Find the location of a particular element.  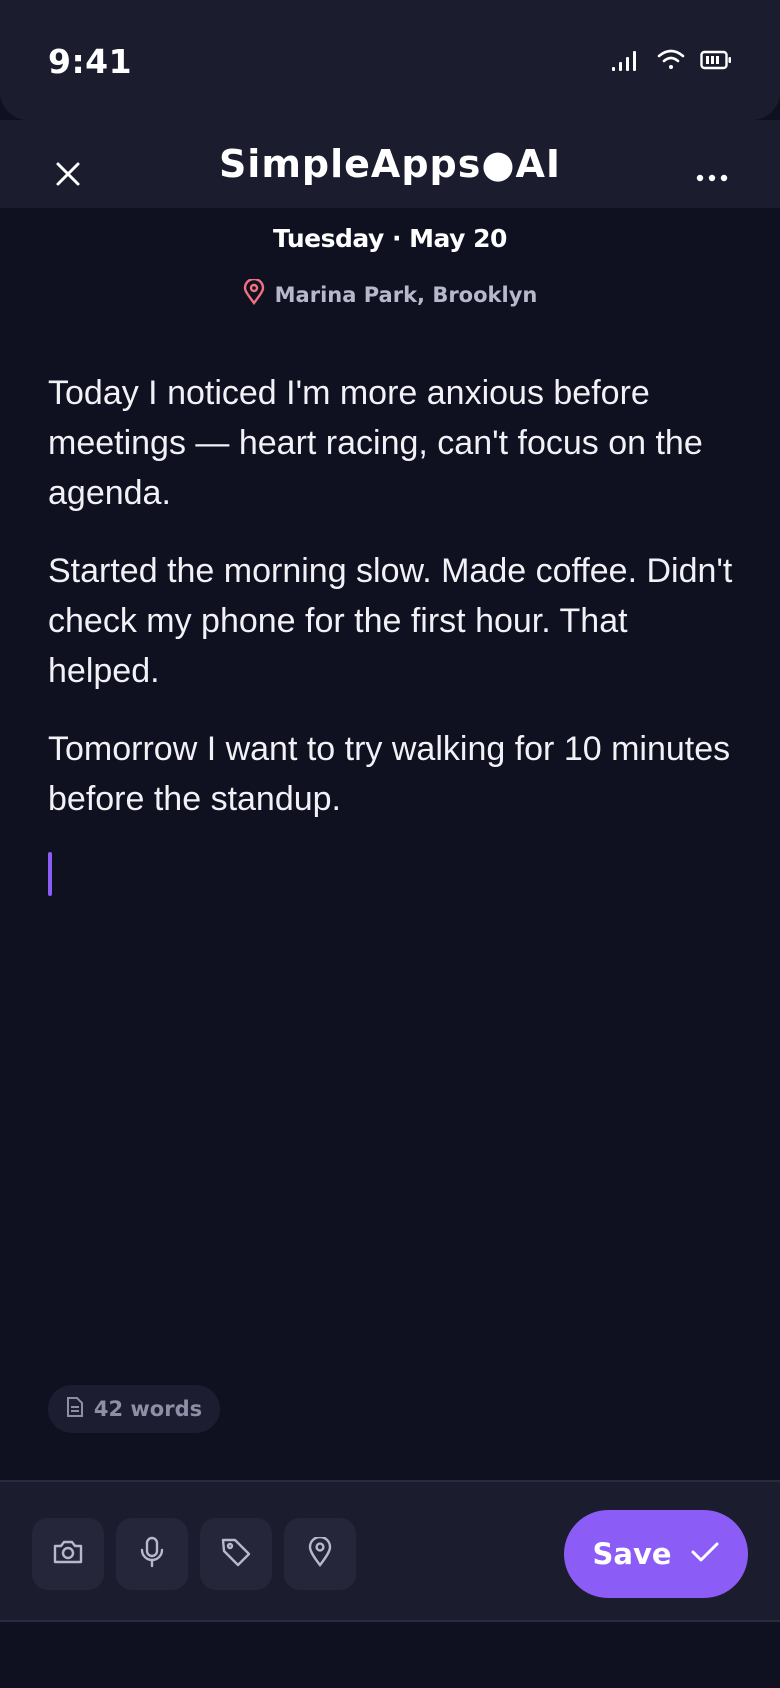

app-header: SimpleApps●AI is located at coordinates (390, 164).